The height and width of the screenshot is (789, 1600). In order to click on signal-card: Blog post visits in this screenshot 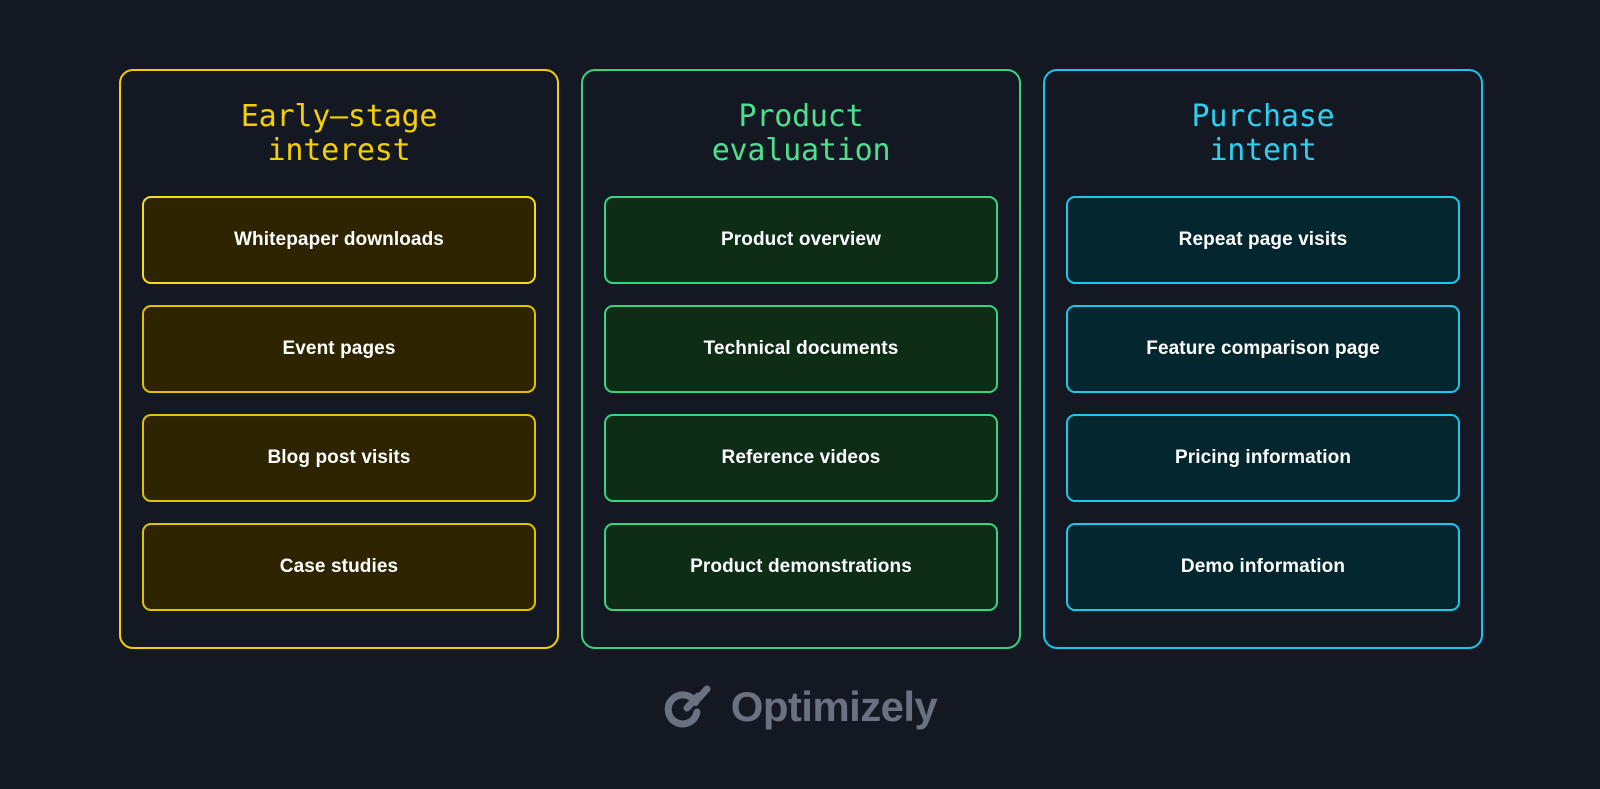, I will do `click(339, 458)`.